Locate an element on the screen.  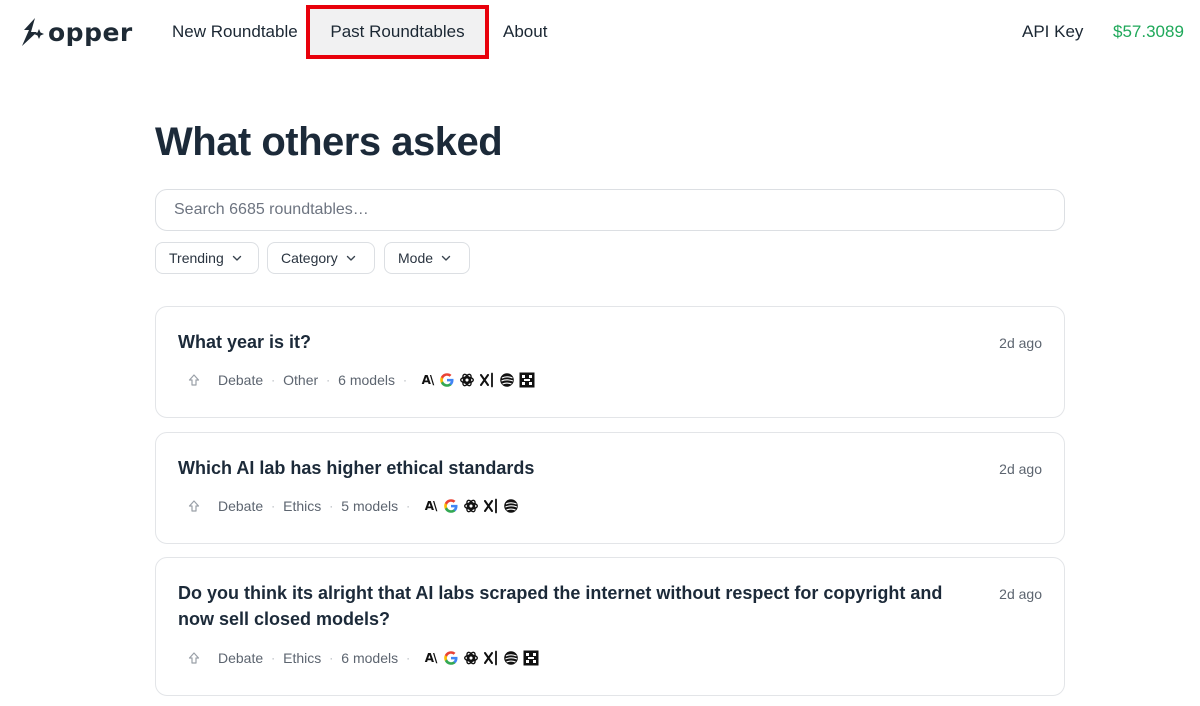
roundtable-meta: Debate · Ethics · 5 models · A\ is located at coordinates (354, 506).